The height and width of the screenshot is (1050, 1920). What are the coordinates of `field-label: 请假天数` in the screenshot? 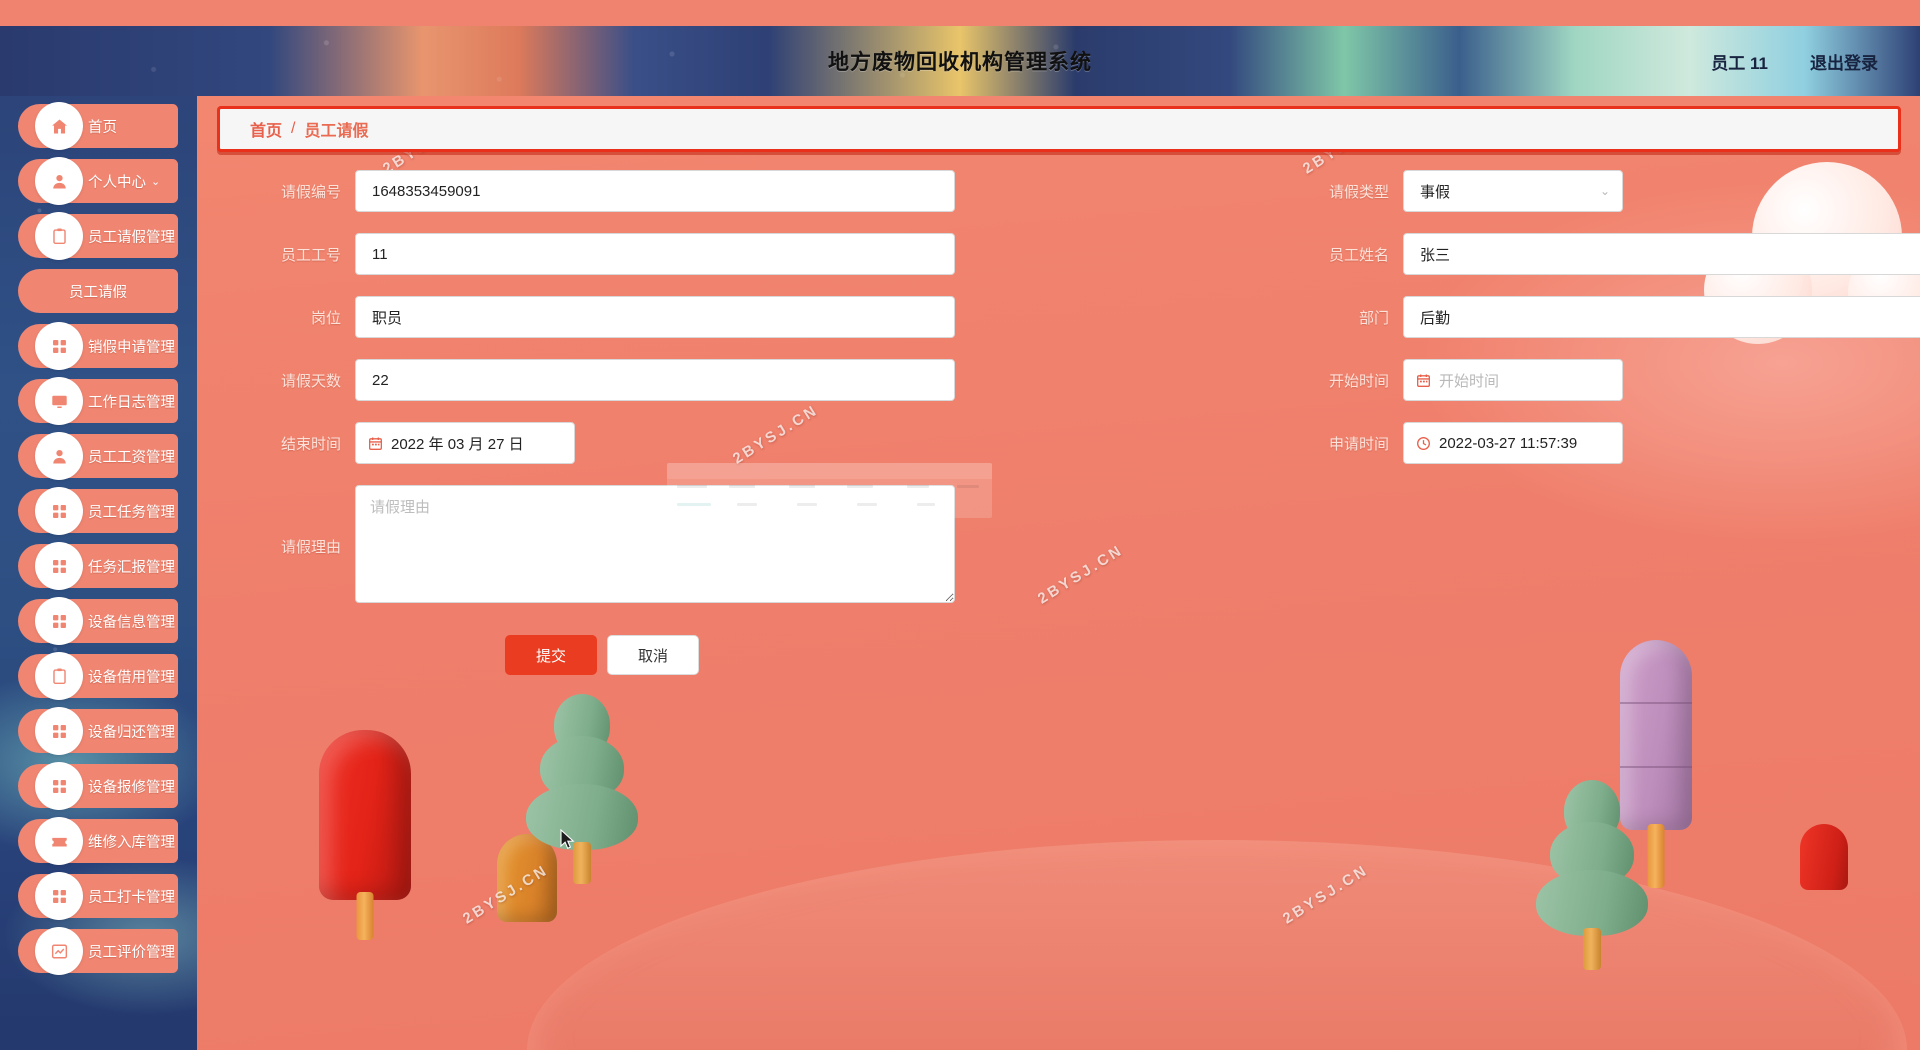 It's located at (310, 381).